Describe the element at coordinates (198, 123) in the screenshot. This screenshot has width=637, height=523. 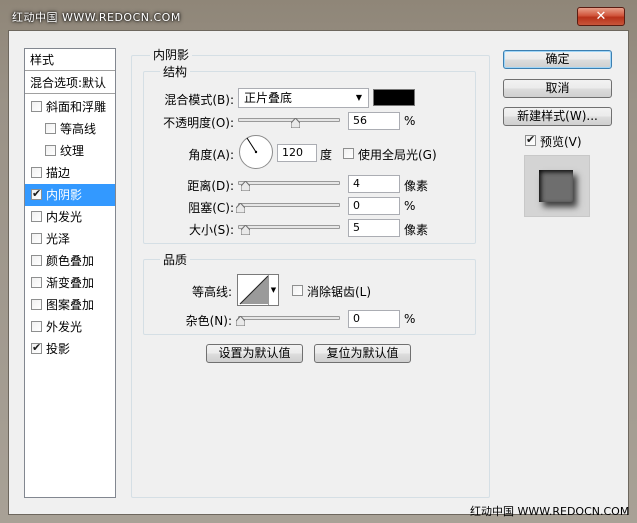
I see `opacity-label: 不透明度(O):` at that location.